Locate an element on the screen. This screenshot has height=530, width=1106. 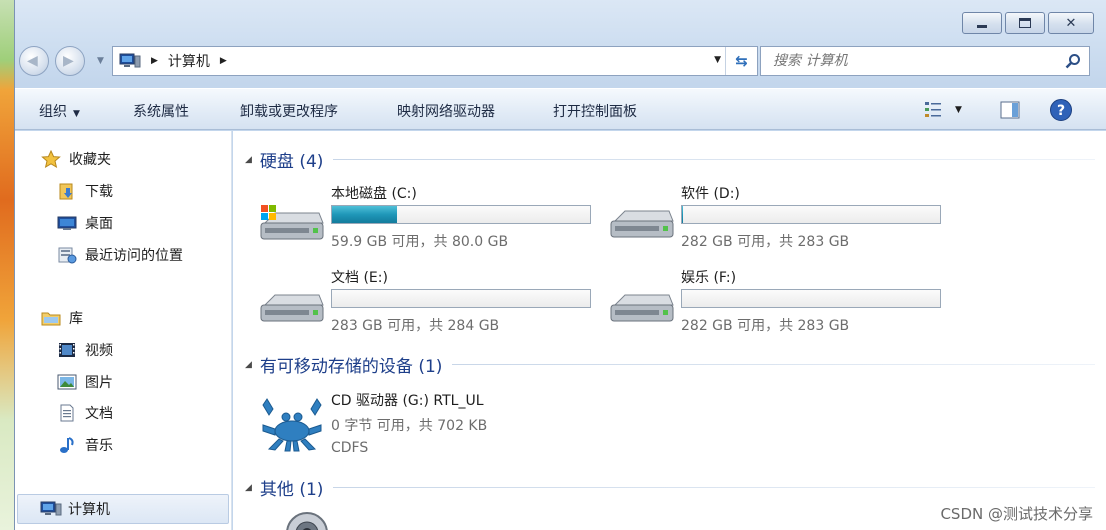
back-button: ◀ is located at coordinates (34, 61).